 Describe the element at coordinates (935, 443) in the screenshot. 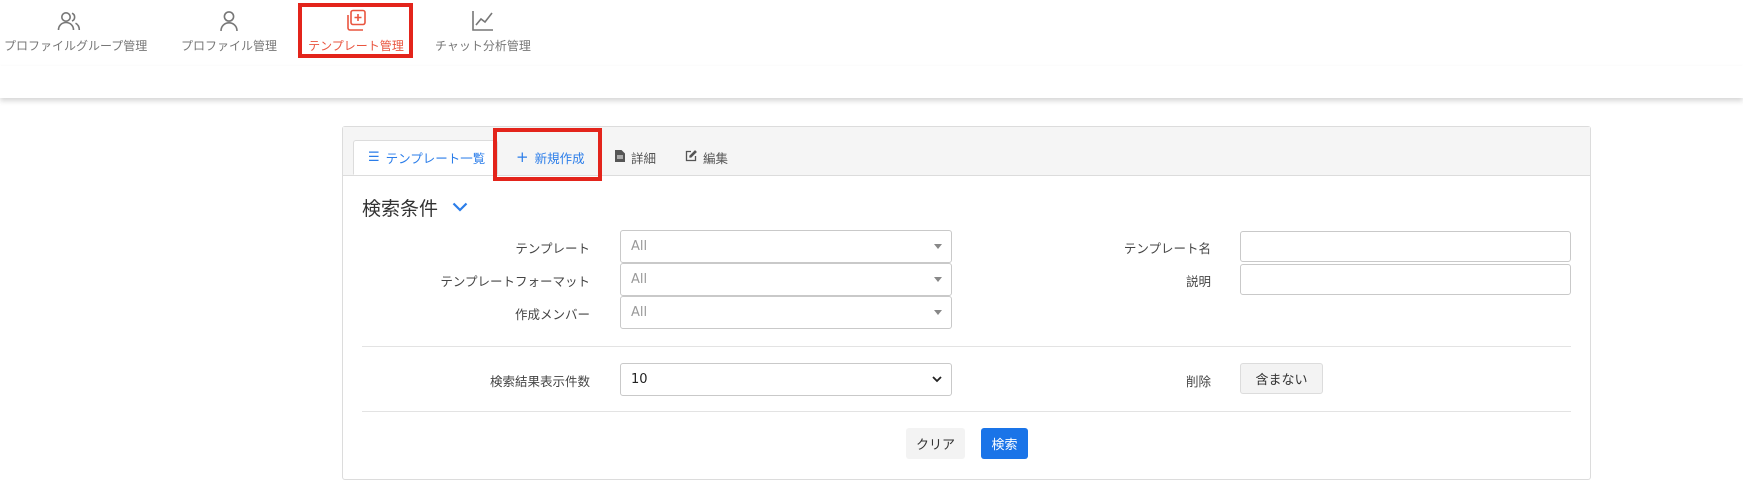

I see `clear-button: クリア` at that location.